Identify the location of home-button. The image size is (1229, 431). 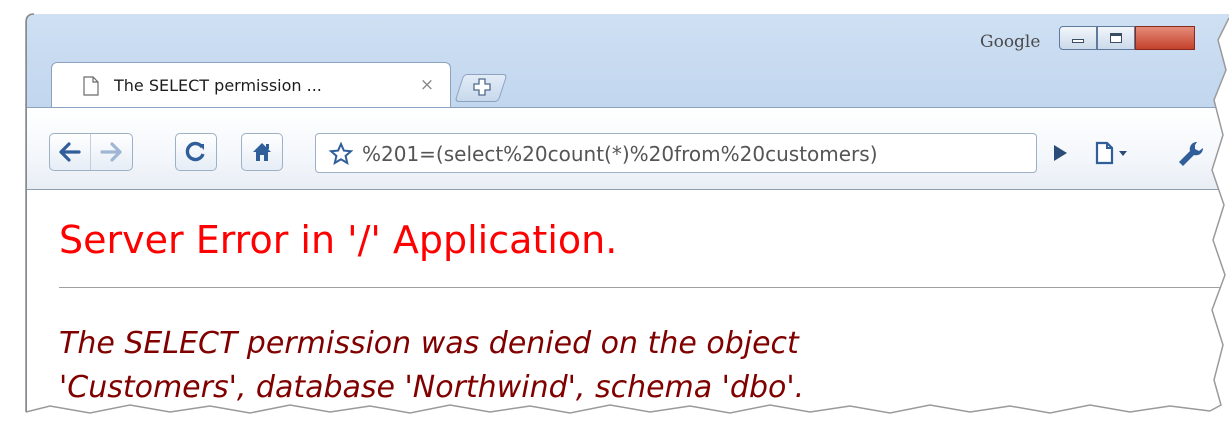
(262, 152).